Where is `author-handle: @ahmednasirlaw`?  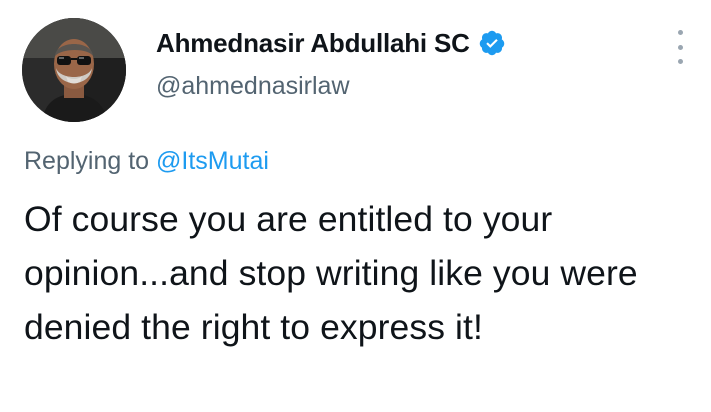
author-handle: @ahmednasirlaw is located at coordinates (331, 86).